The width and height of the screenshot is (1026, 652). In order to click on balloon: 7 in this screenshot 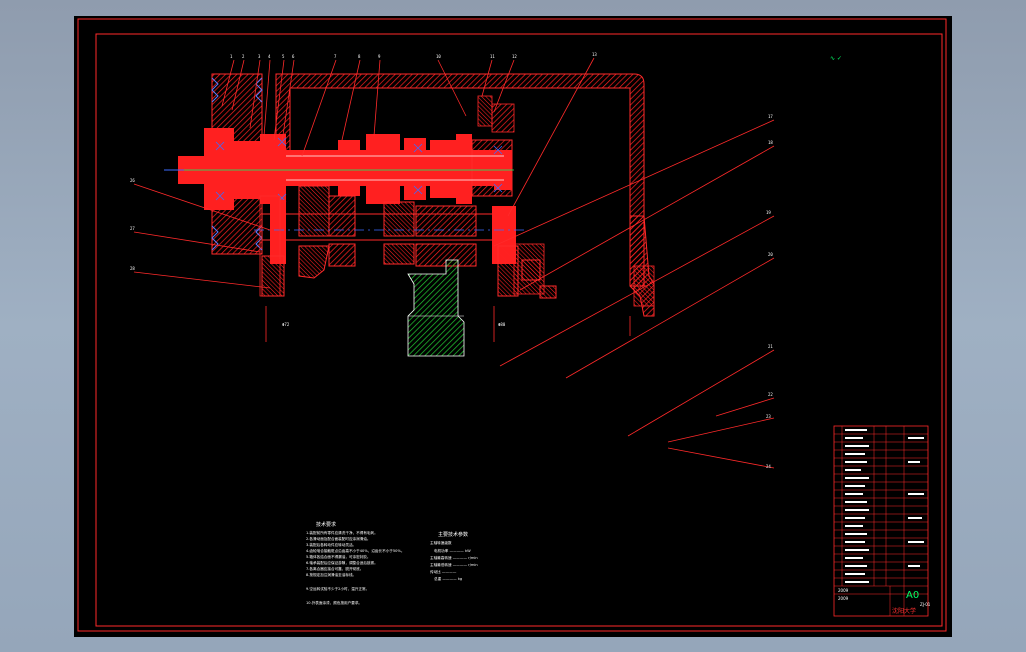, I will do `click(335, 56)`.